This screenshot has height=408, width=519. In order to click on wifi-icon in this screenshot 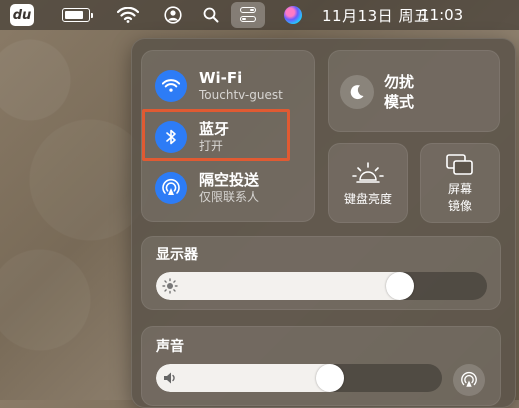, I will do `click(171, 86)`.